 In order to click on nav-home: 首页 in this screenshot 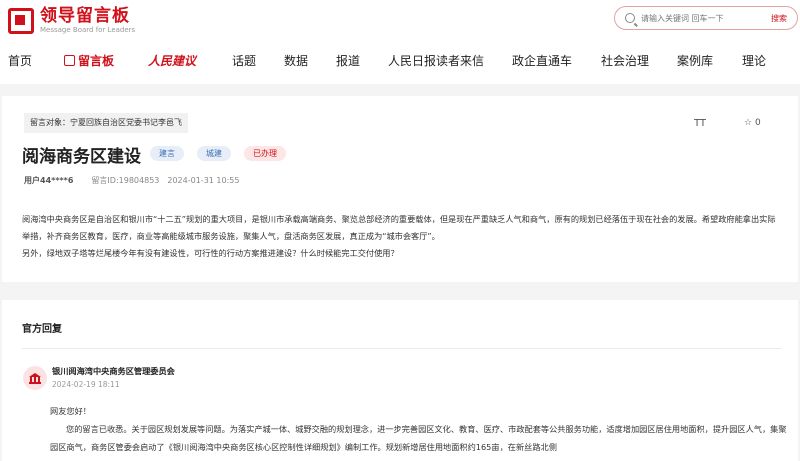, I will do `click(20, 60)`.